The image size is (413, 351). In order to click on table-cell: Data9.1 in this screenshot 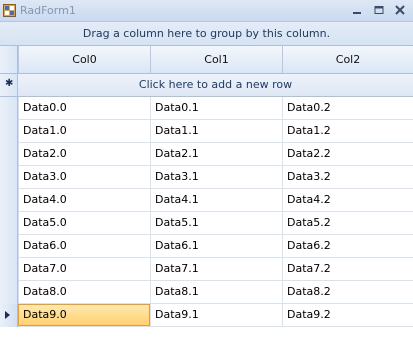, I will do `click(216, 315)`.